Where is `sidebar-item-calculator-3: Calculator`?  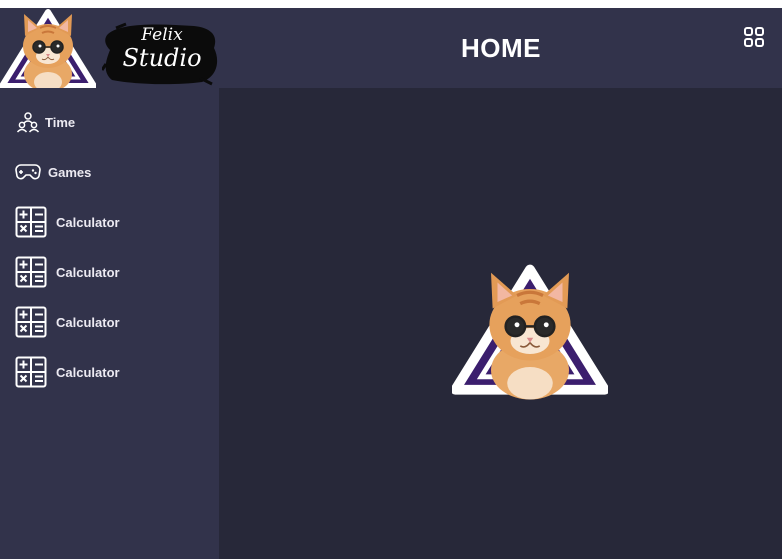
sidebar-item-calculator-3: Calculator is located at coordinates (109, 322).